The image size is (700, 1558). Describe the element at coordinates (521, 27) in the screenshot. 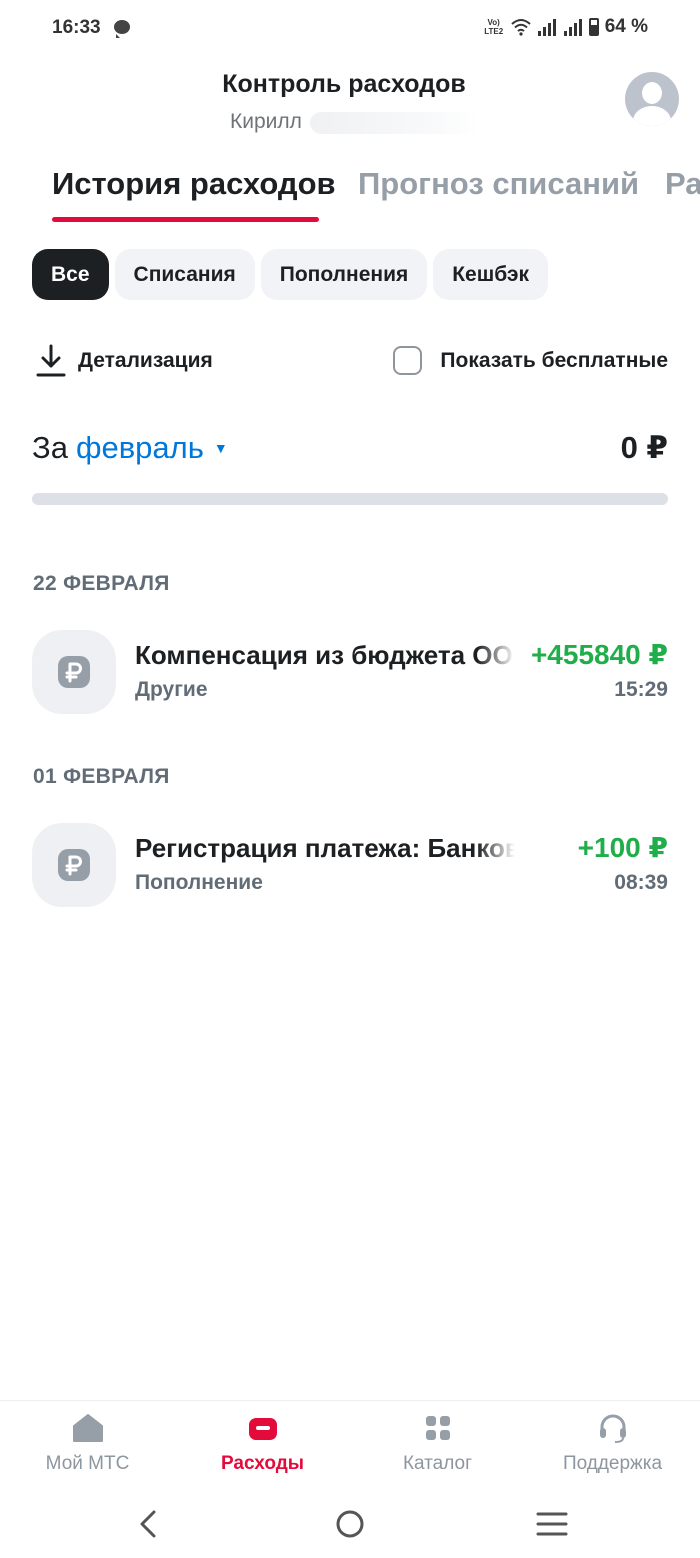

I see `wifi-icon` at that location.